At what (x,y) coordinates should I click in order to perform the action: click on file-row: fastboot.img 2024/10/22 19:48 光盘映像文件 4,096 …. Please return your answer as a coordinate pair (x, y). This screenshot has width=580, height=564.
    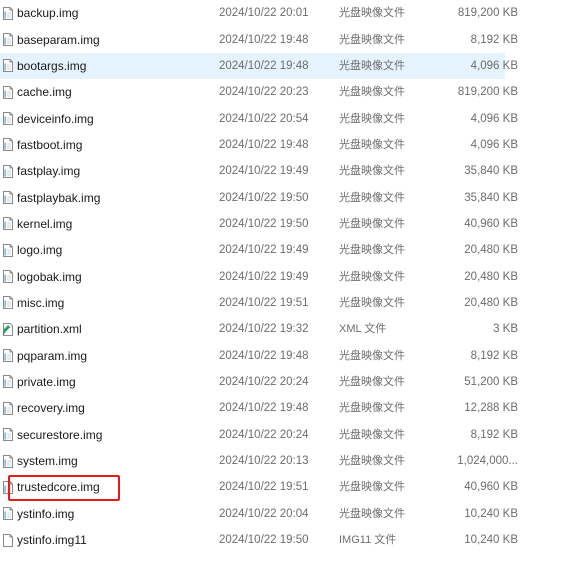
    Looking at the image, I should click on (290, 145).